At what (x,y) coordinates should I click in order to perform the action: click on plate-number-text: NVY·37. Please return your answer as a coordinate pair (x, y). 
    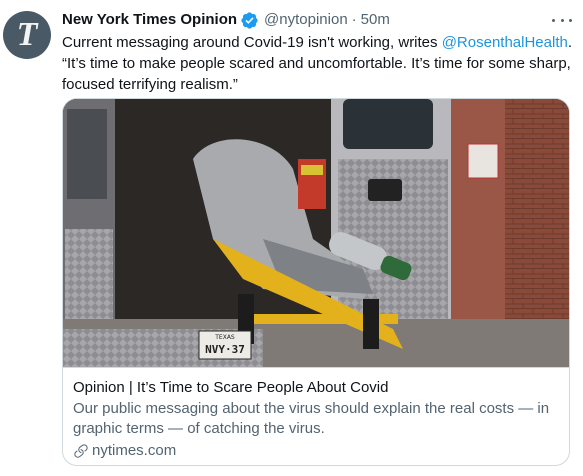
    Looking at the image, I should click on (225, 349).